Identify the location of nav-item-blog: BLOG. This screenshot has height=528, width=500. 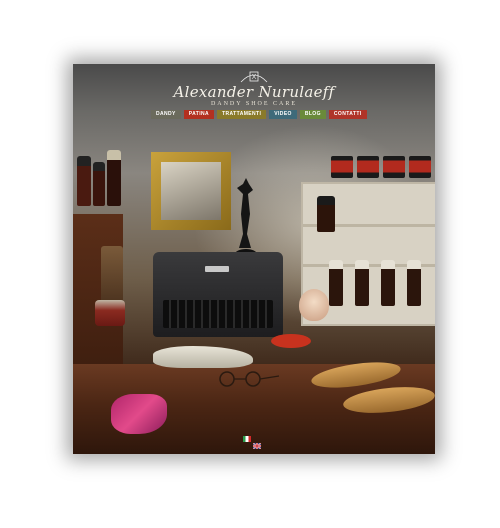
(312, 114).